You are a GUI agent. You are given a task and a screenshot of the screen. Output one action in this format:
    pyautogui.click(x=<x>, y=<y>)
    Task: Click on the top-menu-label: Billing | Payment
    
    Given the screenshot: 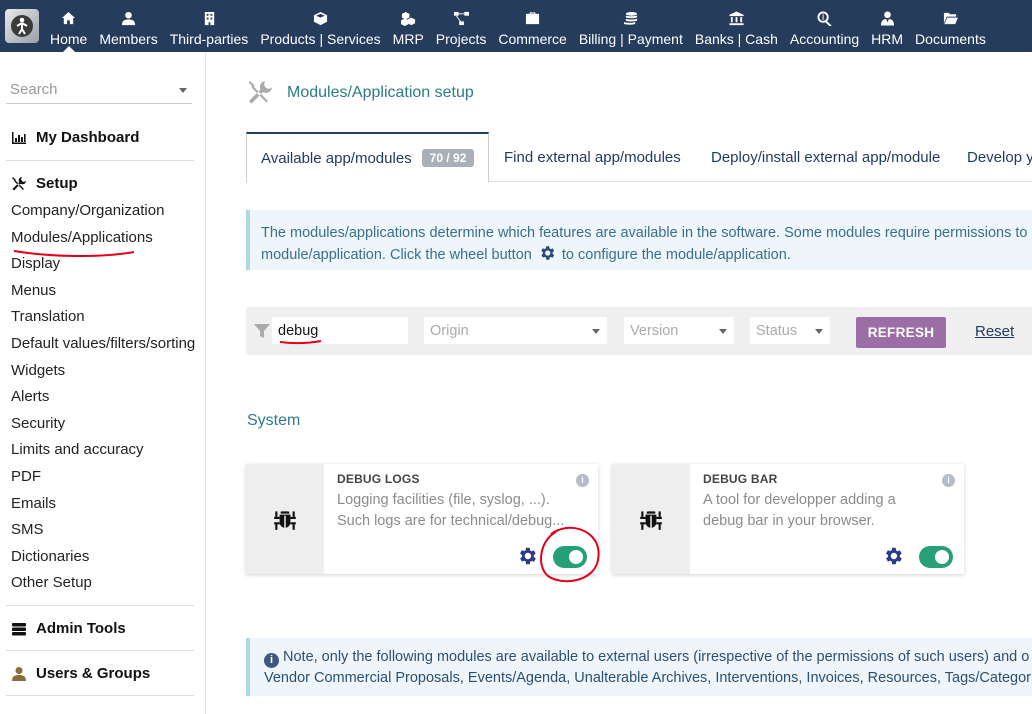 What is the action you would take?
    pyautogui.click(x=630, y=39)
    